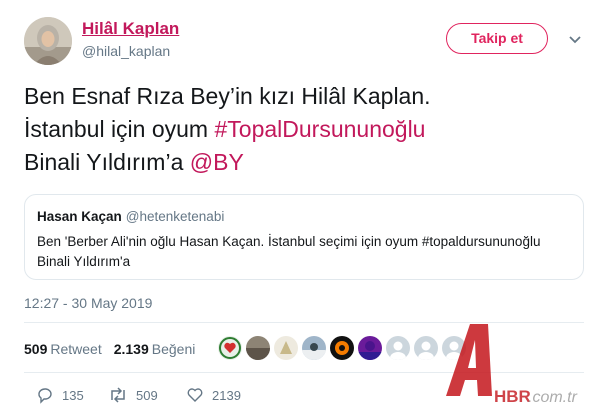  Describe the element at coordinates (226, 395) in the screenshot. I see `like-action-count: 2139` at that location.